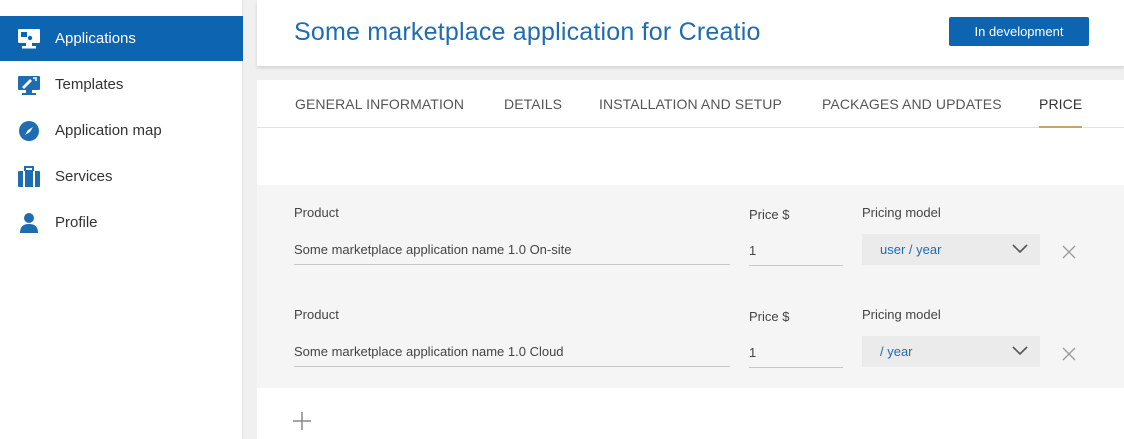 This screenshot has width=1124, height=439. I want to click on sidebar-item-application-map: Application map, so click(121, 130).